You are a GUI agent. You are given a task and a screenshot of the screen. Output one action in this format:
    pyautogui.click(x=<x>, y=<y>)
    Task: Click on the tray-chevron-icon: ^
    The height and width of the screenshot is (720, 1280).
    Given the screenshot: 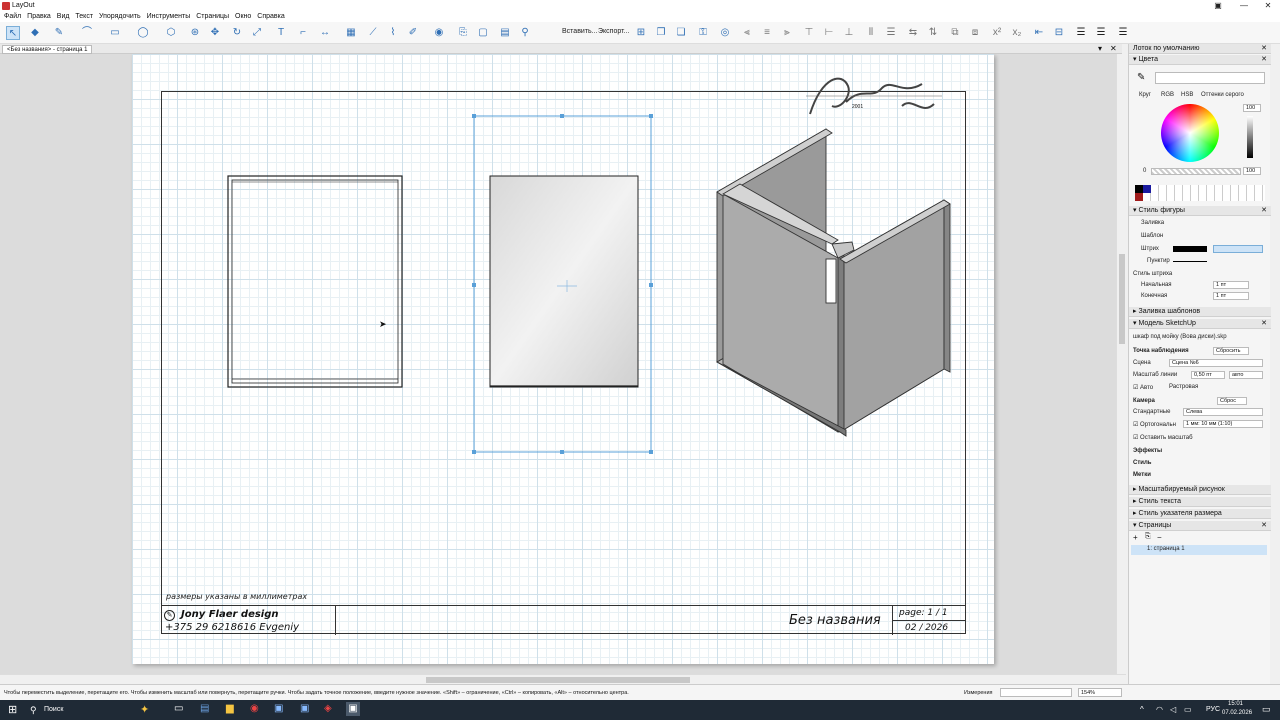 What is the action you would take?
    pyautogui.click(x=1142, y=709)
    